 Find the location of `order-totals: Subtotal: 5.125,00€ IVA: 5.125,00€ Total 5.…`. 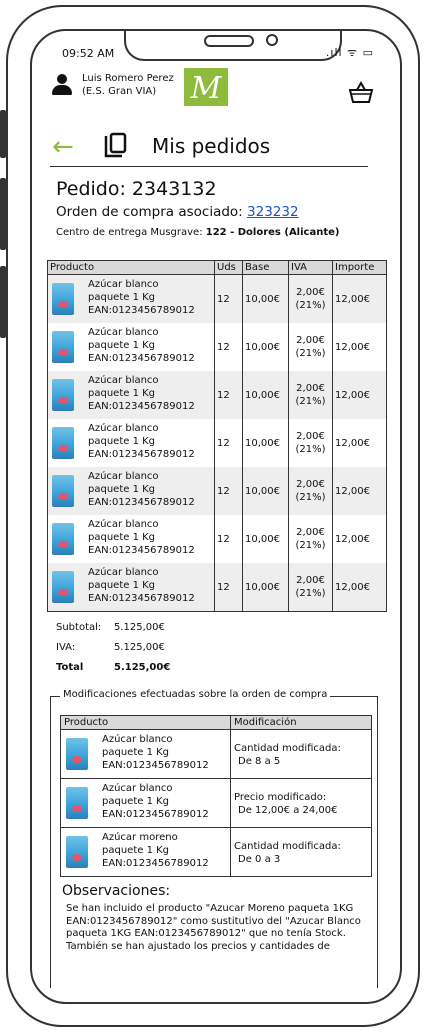

order-totals: Subtotal: 5.125,00€ IVA: 5.125,00€ Total 5.… is located at coordinates (113, 648).